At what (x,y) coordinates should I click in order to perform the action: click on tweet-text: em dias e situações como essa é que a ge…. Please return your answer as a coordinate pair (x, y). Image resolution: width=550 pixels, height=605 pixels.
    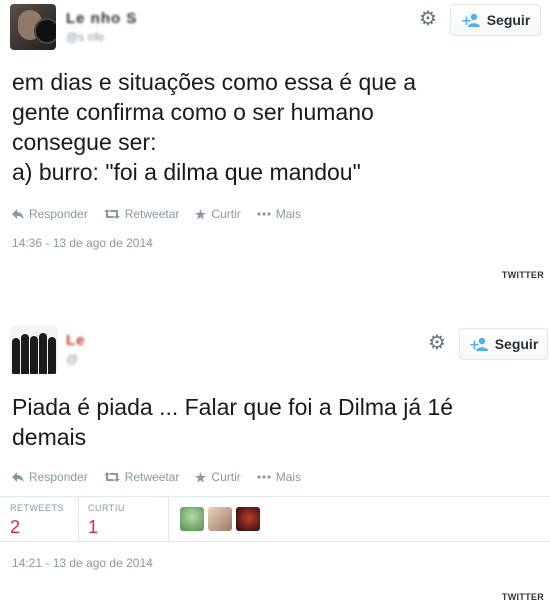
    Looking at the image, I should click on (214, 127).